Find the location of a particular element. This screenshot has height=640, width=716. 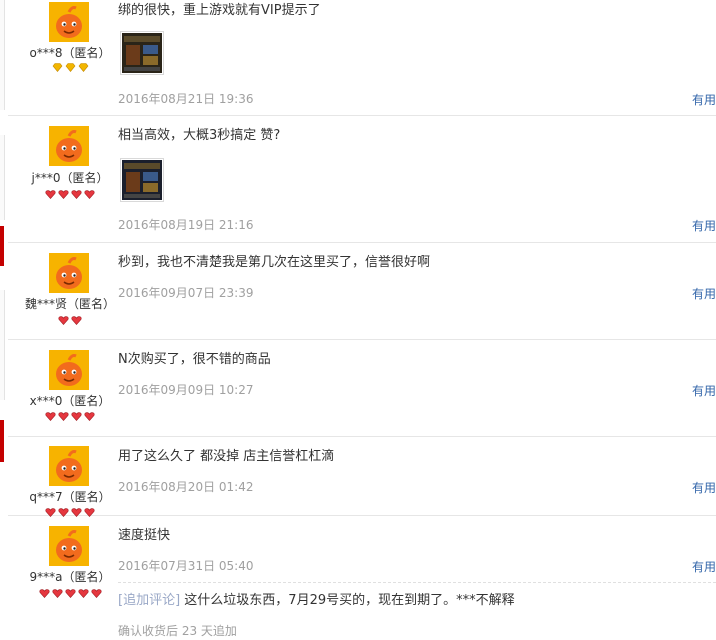

review-text: 用了这么久了 都没掉 店主信誉杠杠滴 is located at coordinates (226, 456).